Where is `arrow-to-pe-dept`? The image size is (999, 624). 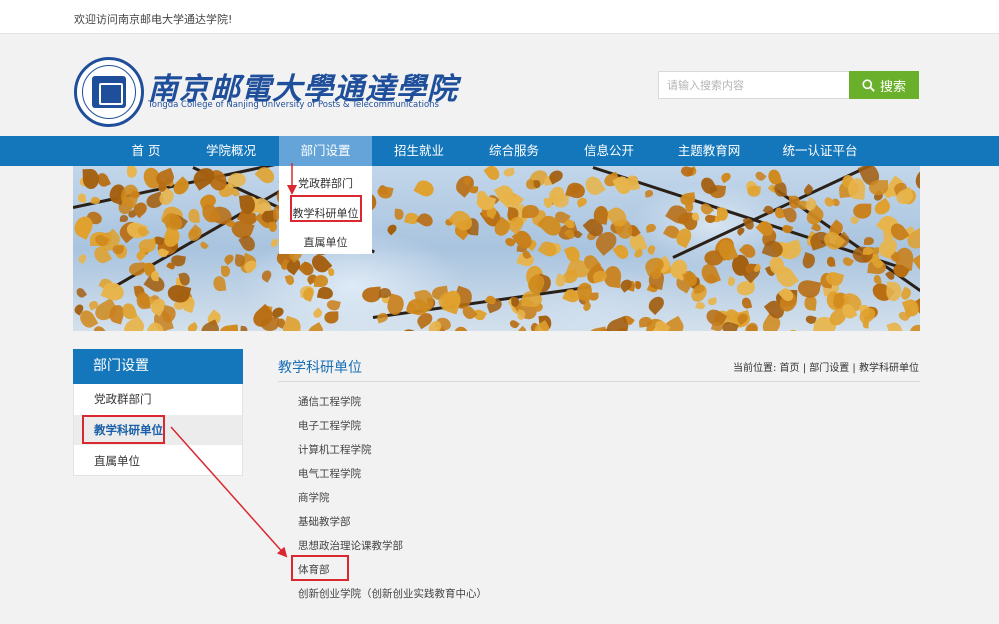
arrow-to-pe-dept is located at coordinates (229, 492).